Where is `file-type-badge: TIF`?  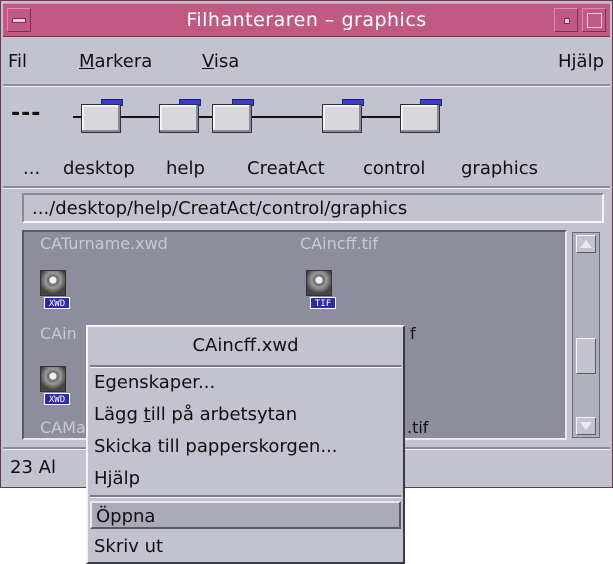 file-type-badge: TIF is located at coordinates (323, 303).